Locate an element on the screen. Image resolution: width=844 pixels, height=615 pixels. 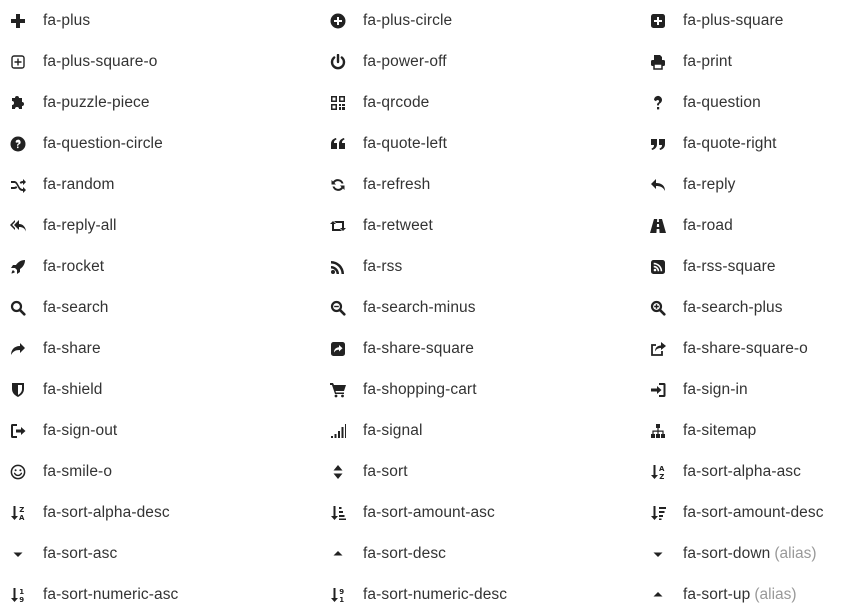
icon-class-label: fa-reply-all is located at coordinates (80, 225).